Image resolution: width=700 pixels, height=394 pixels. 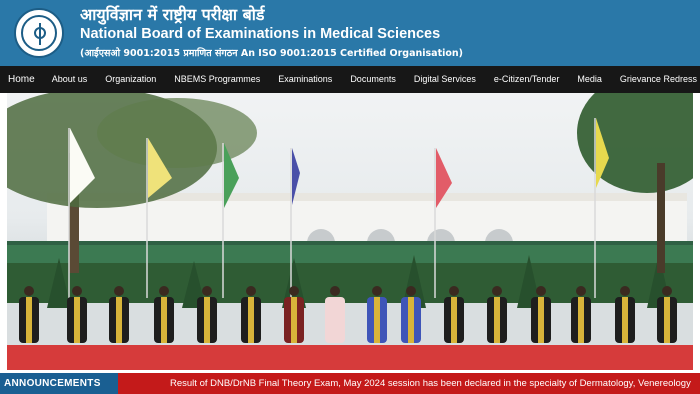 I want to click on logo-ring, so click(x=39, y=33).